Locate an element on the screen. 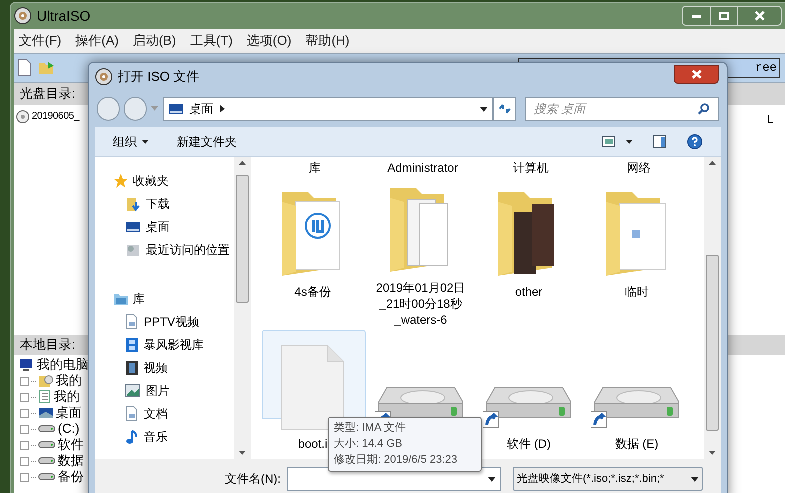 The image size is (785, 493). refresh-button is located at coordinates (504, 109).